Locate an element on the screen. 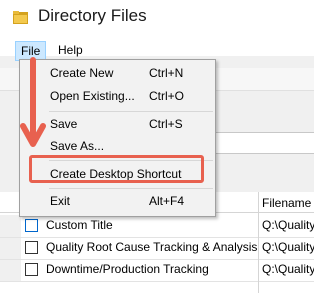  row-title: Custom Title is located at coordinates (79, 225).